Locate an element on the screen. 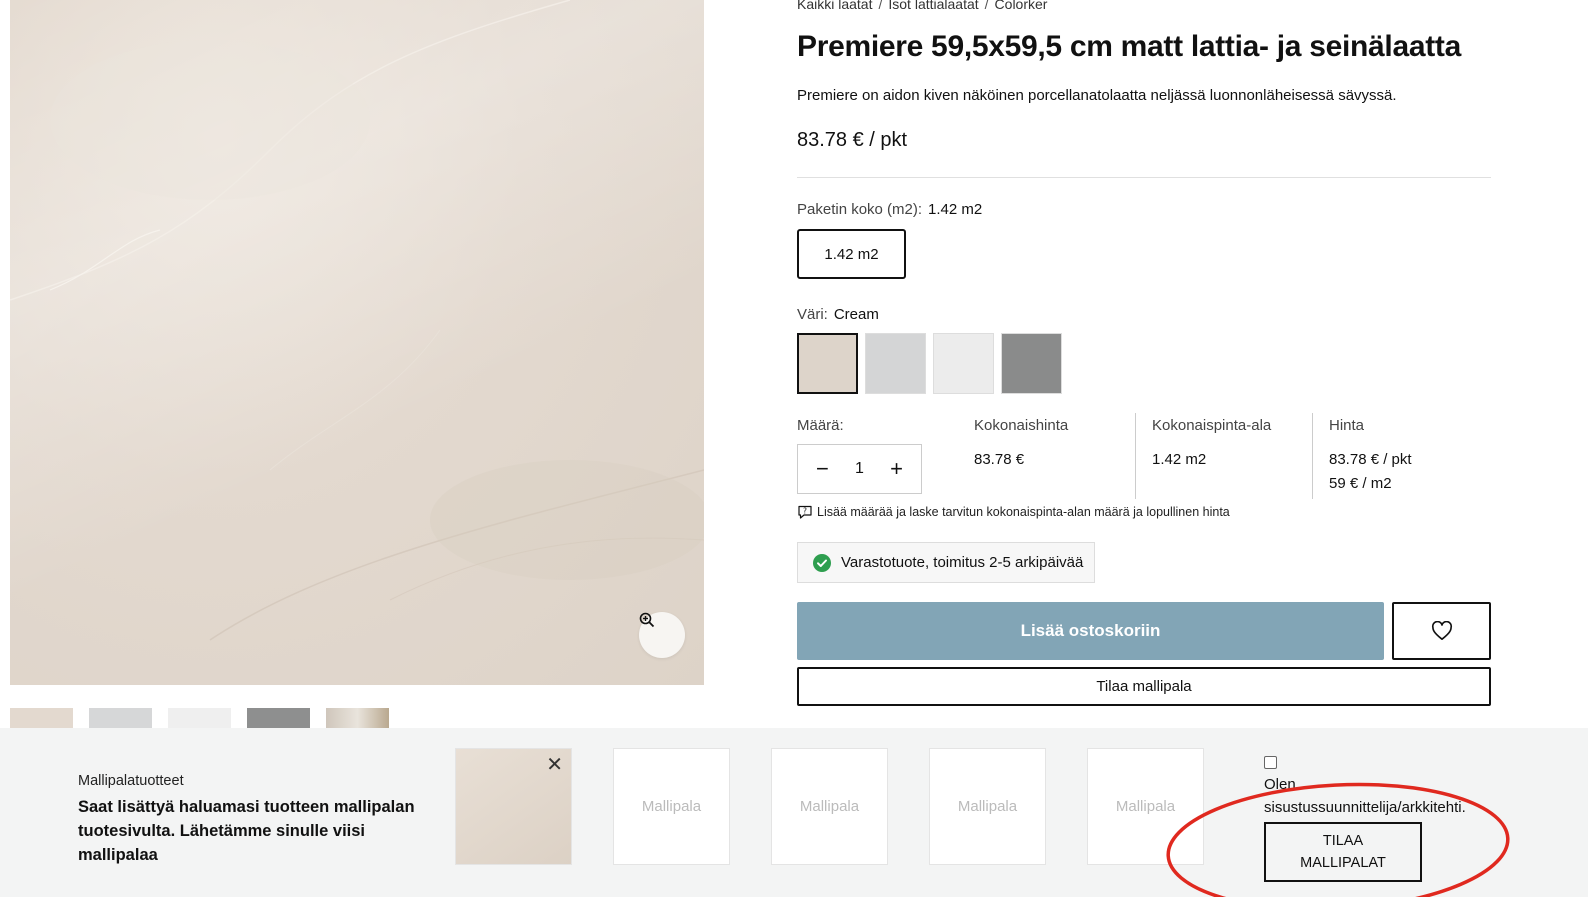 This screenshot has width=1588, height=897. heart-icon is located at coordinates (1441, 630).